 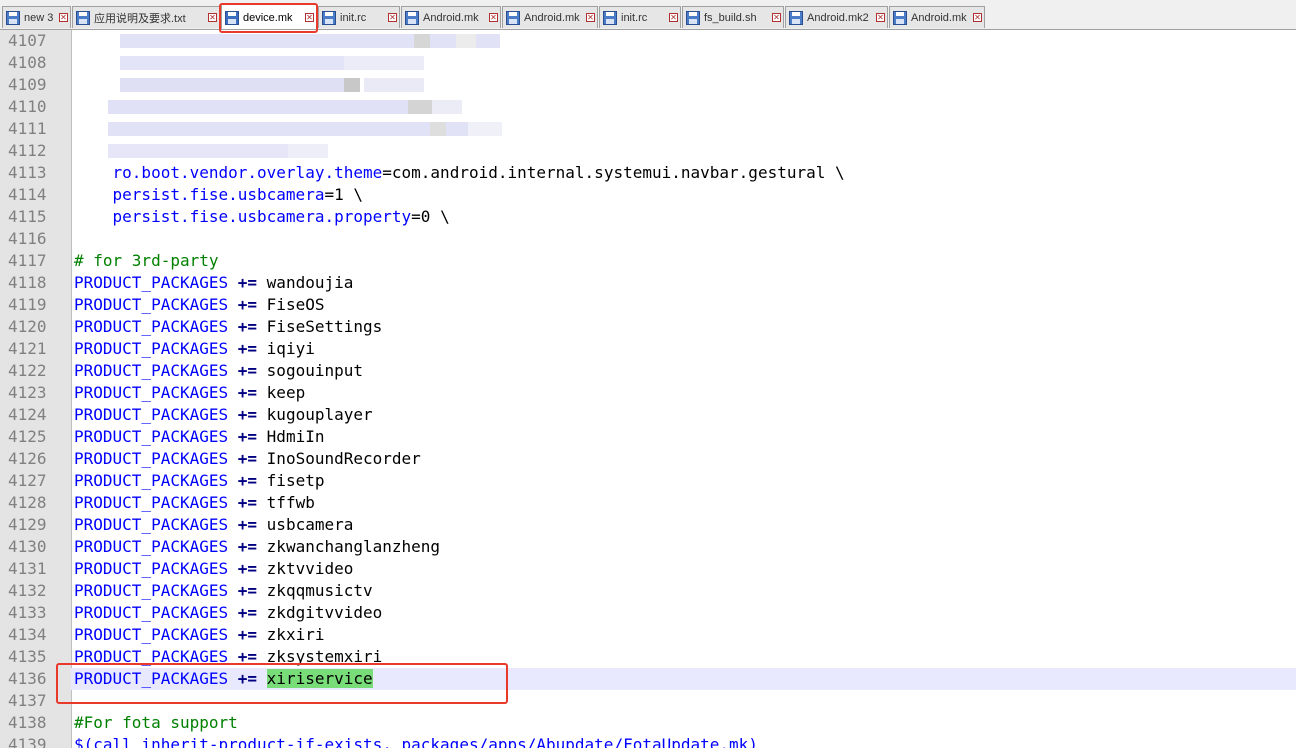 What do you see at coordinates (27, 194) in the screenshot?
I see `line-number: 4114` at bounding box center [27, 194].